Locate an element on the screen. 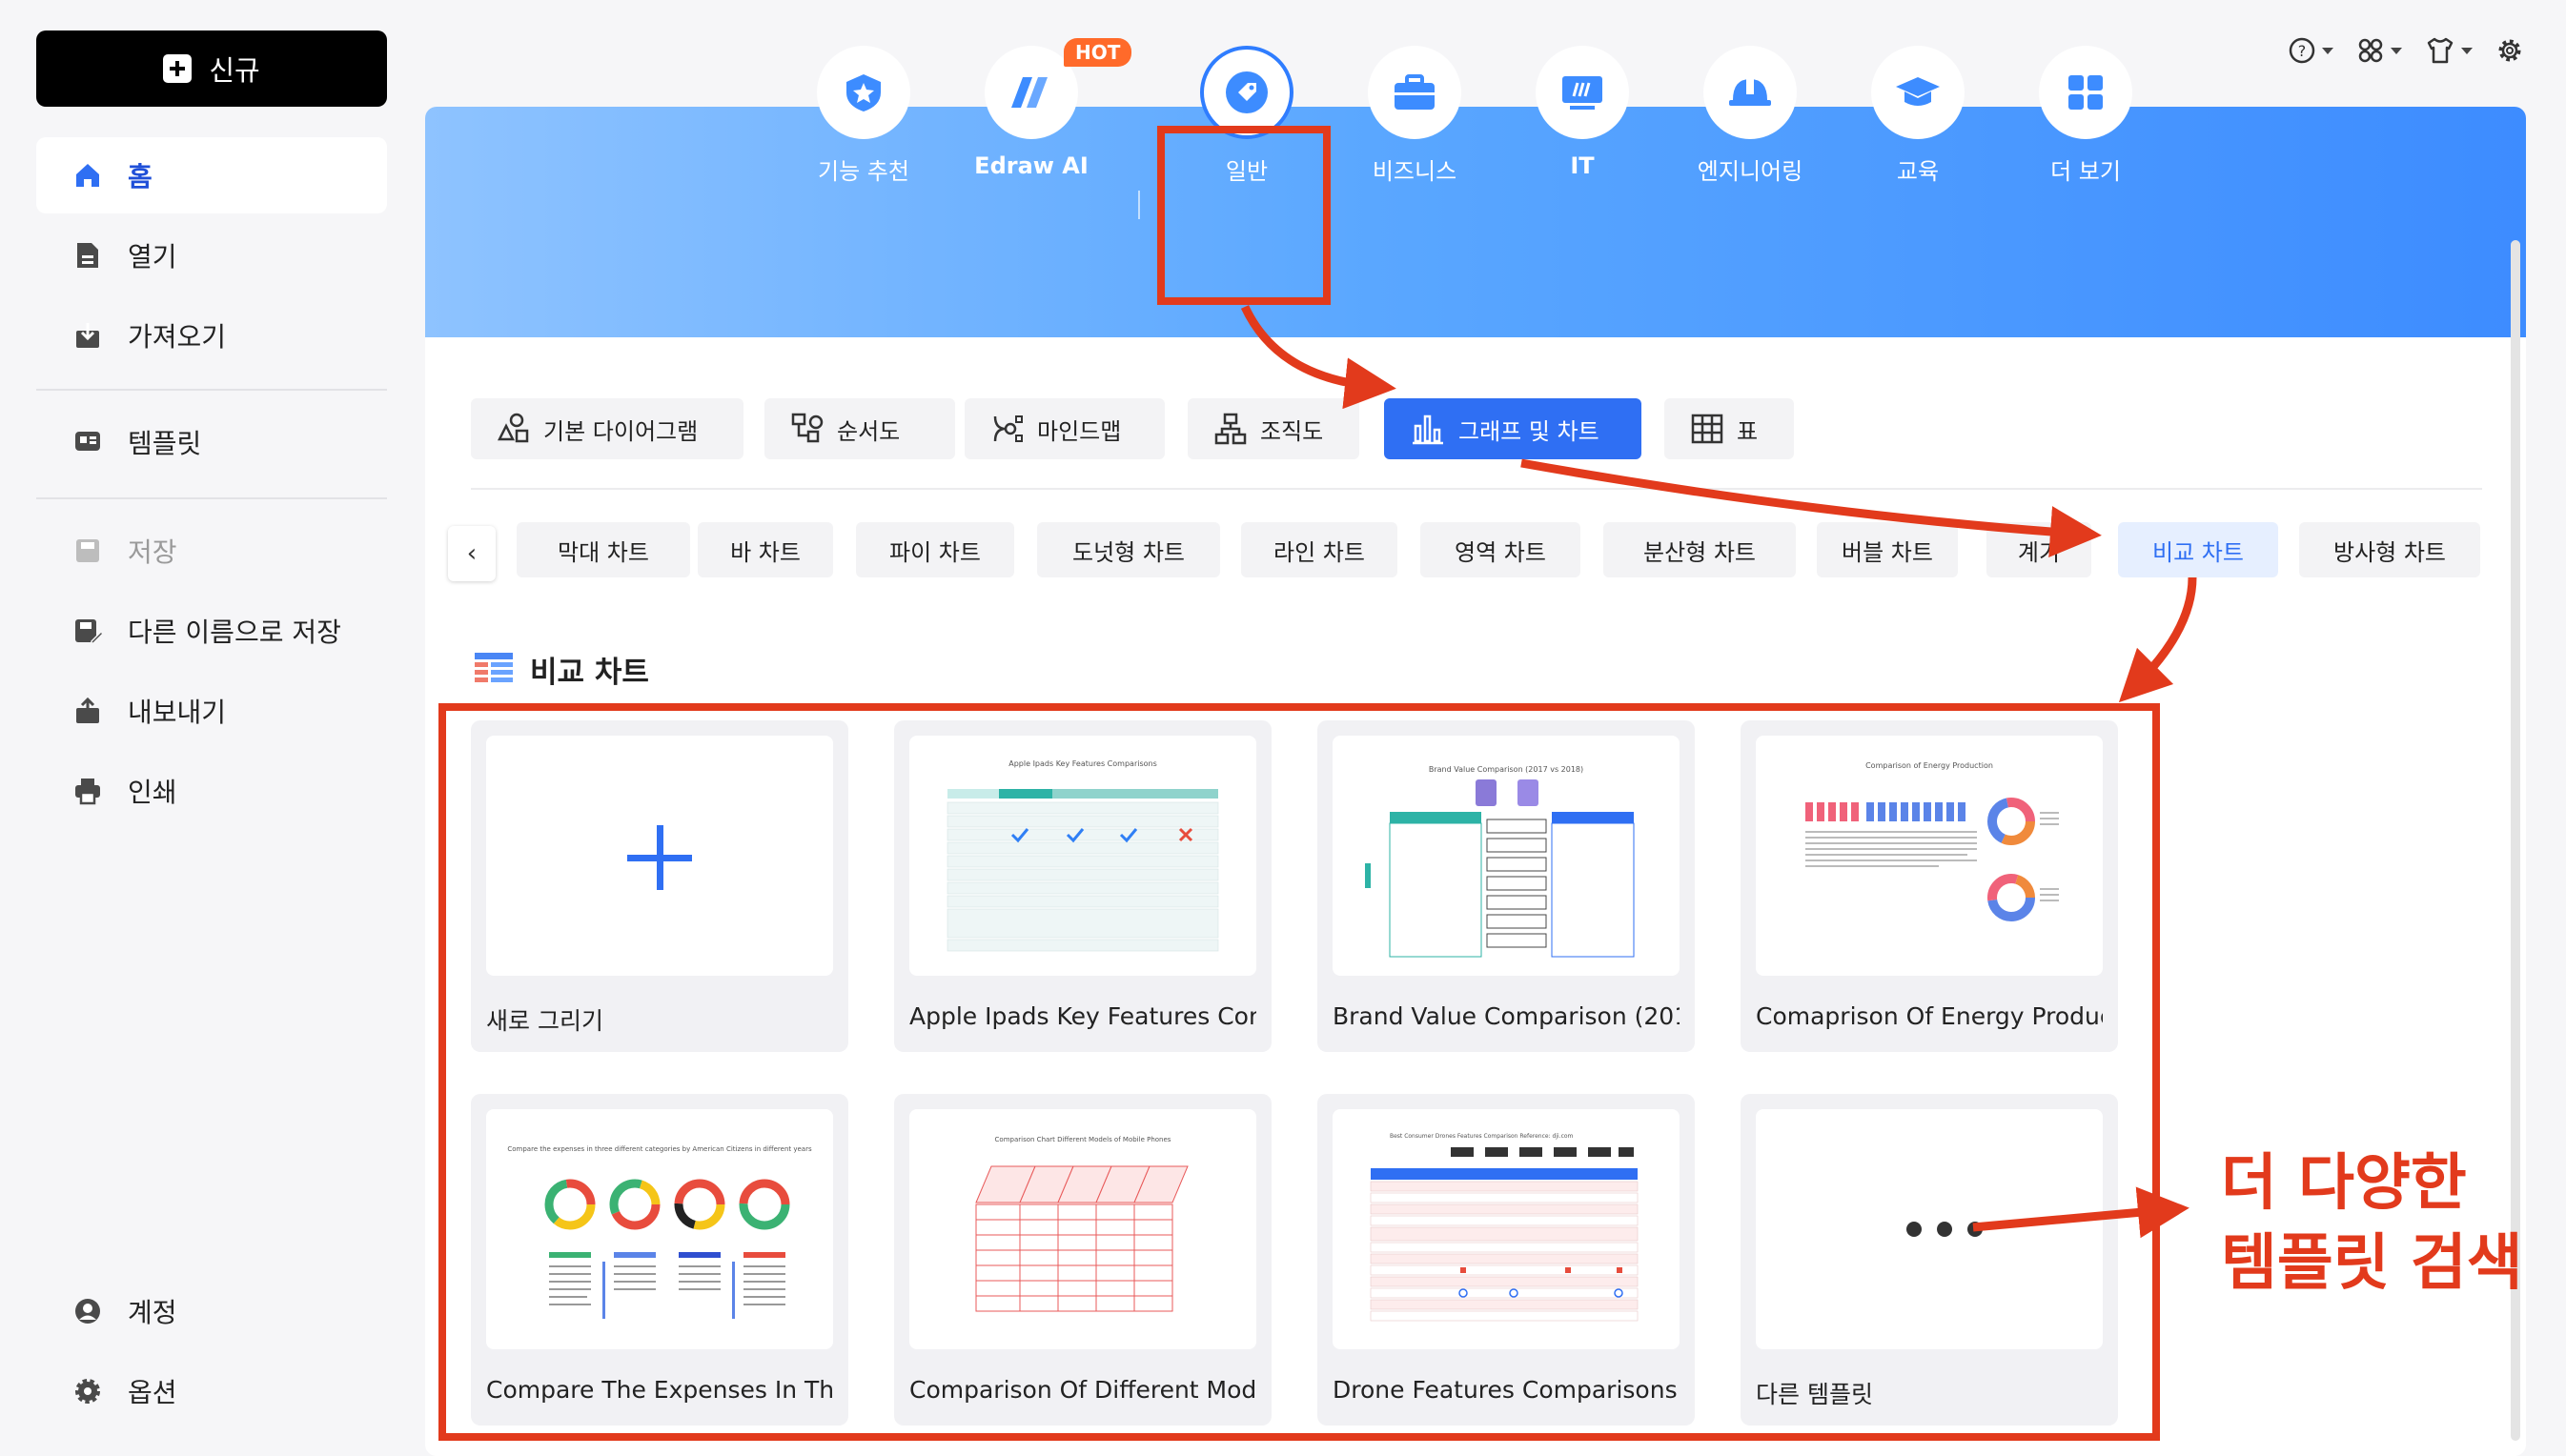 This screenshot has width=2566, height=1456. arrow-to-more-templates is located at coordinates (2080, 1213).